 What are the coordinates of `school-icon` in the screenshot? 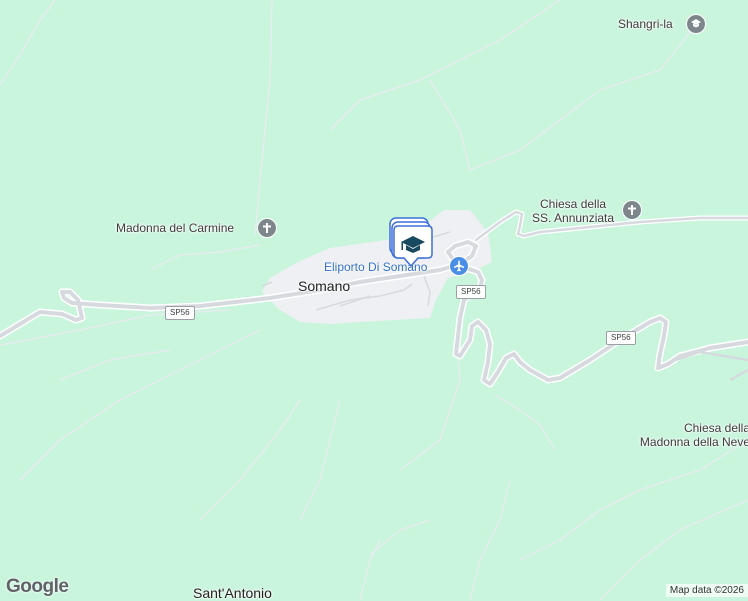 It's located at (696, 24).